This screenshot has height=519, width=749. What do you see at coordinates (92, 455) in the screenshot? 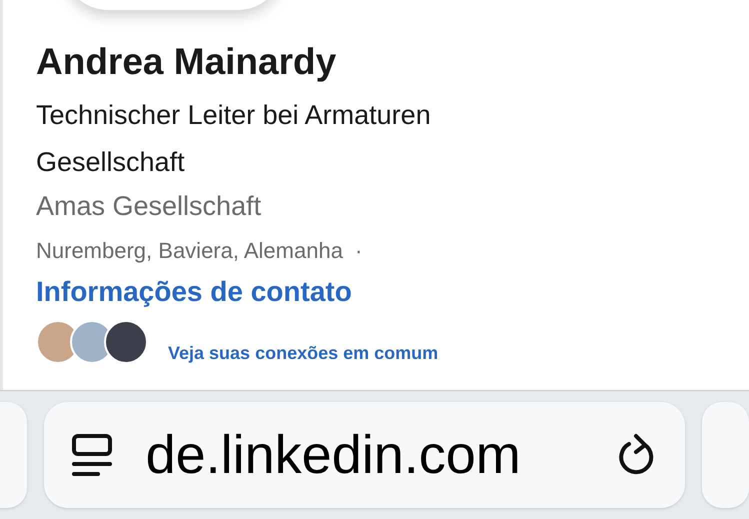
I see `reader-icon` at bounding box center [92, 455].